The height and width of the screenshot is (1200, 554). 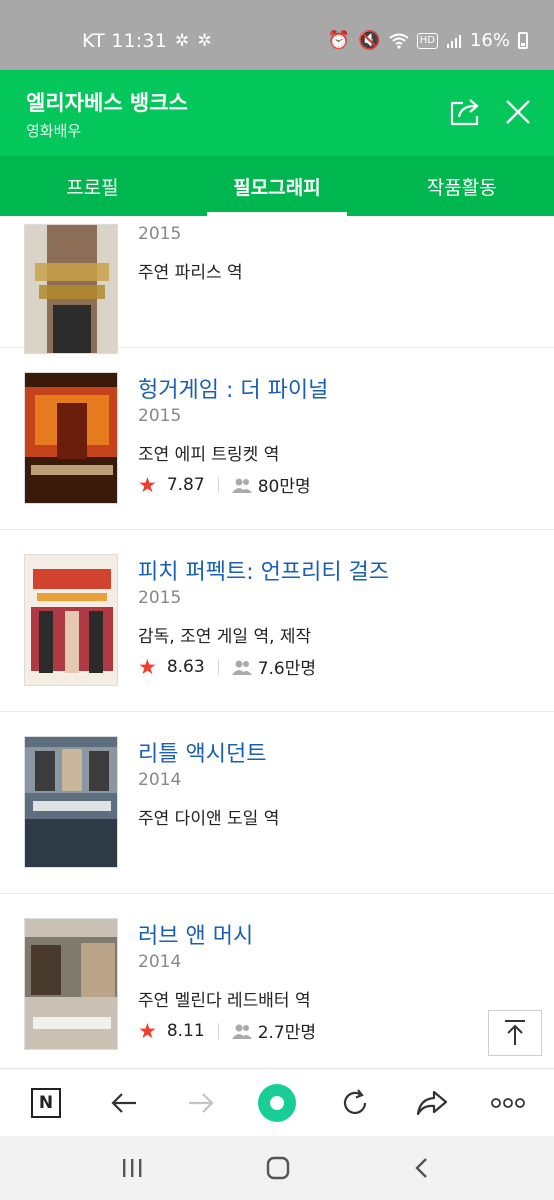 What do you see at coordinates (489, 40) in the screenshot?
I see `battery-percent: 16%` at bounding box center [489, 40].